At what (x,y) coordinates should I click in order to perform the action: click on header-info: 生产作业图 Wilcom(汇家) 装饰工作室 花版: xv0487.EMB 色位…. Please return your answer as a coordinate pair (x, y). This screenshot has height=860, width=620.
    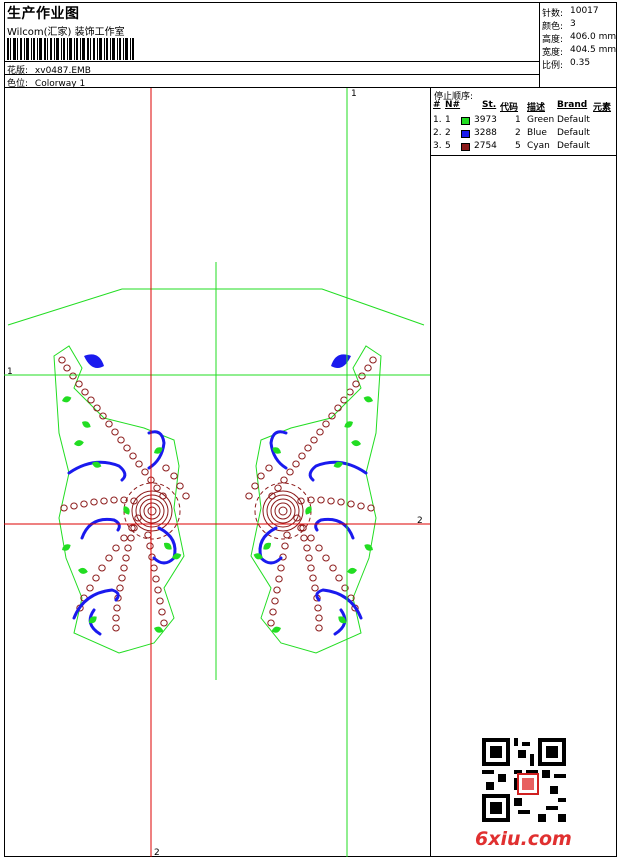
    Looking at the image, I should click on (272, 45).